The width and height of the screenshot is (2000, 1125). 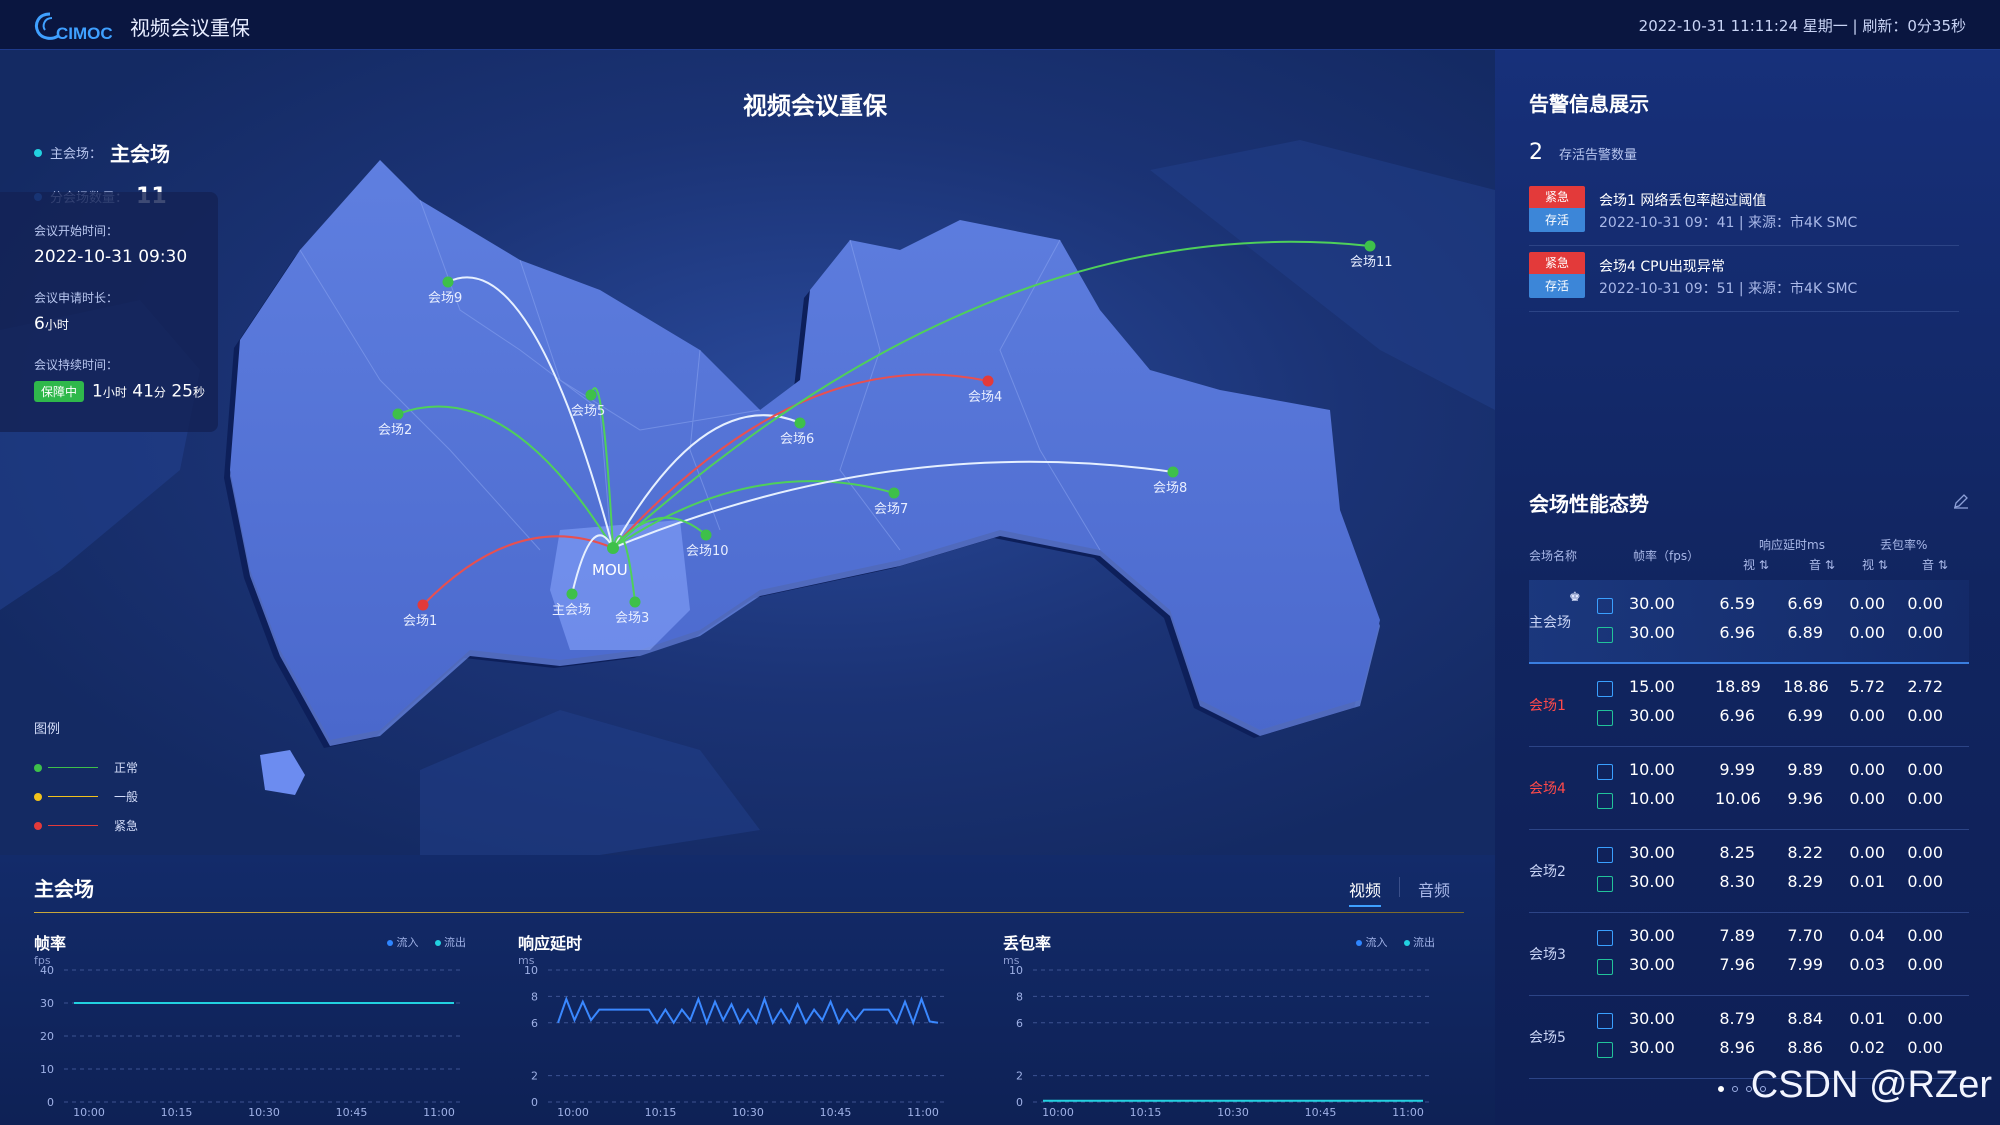 What do you see at coordinates (1019, 996) in the screenshot?
I see `y-tick-label: 8` at bounding box center [1019, 996].